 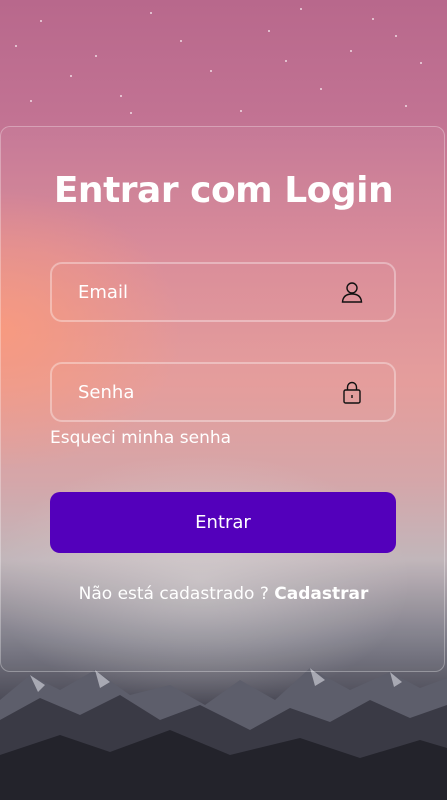 I want to click on forgot-password-link: Esqueci minha senha, so click(x=140, y=438).